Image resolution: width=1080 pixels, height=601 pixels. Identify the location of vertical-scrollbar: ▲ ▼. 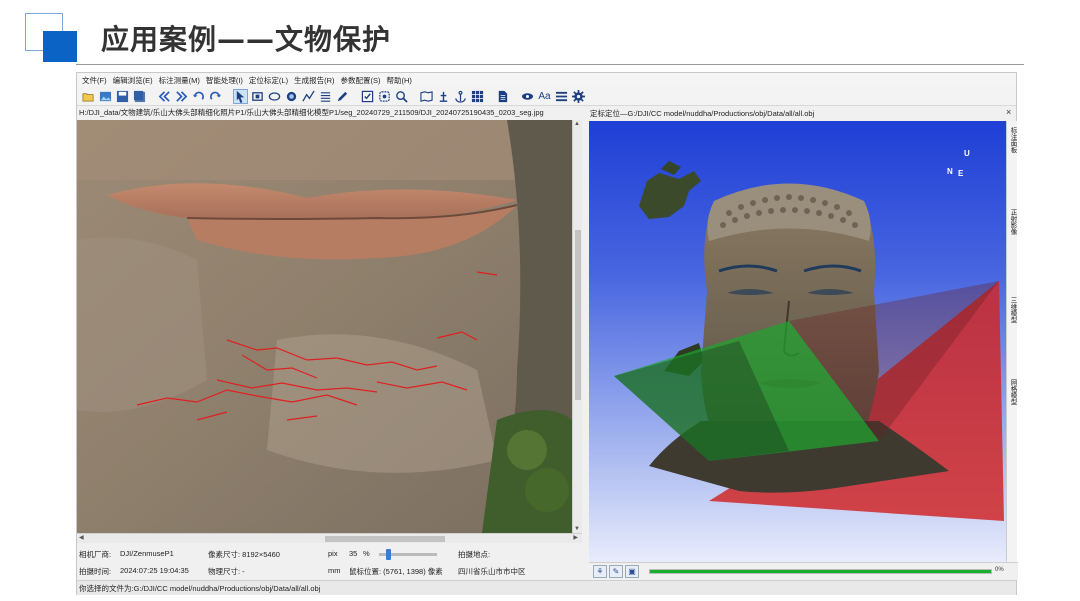
(577, 326).